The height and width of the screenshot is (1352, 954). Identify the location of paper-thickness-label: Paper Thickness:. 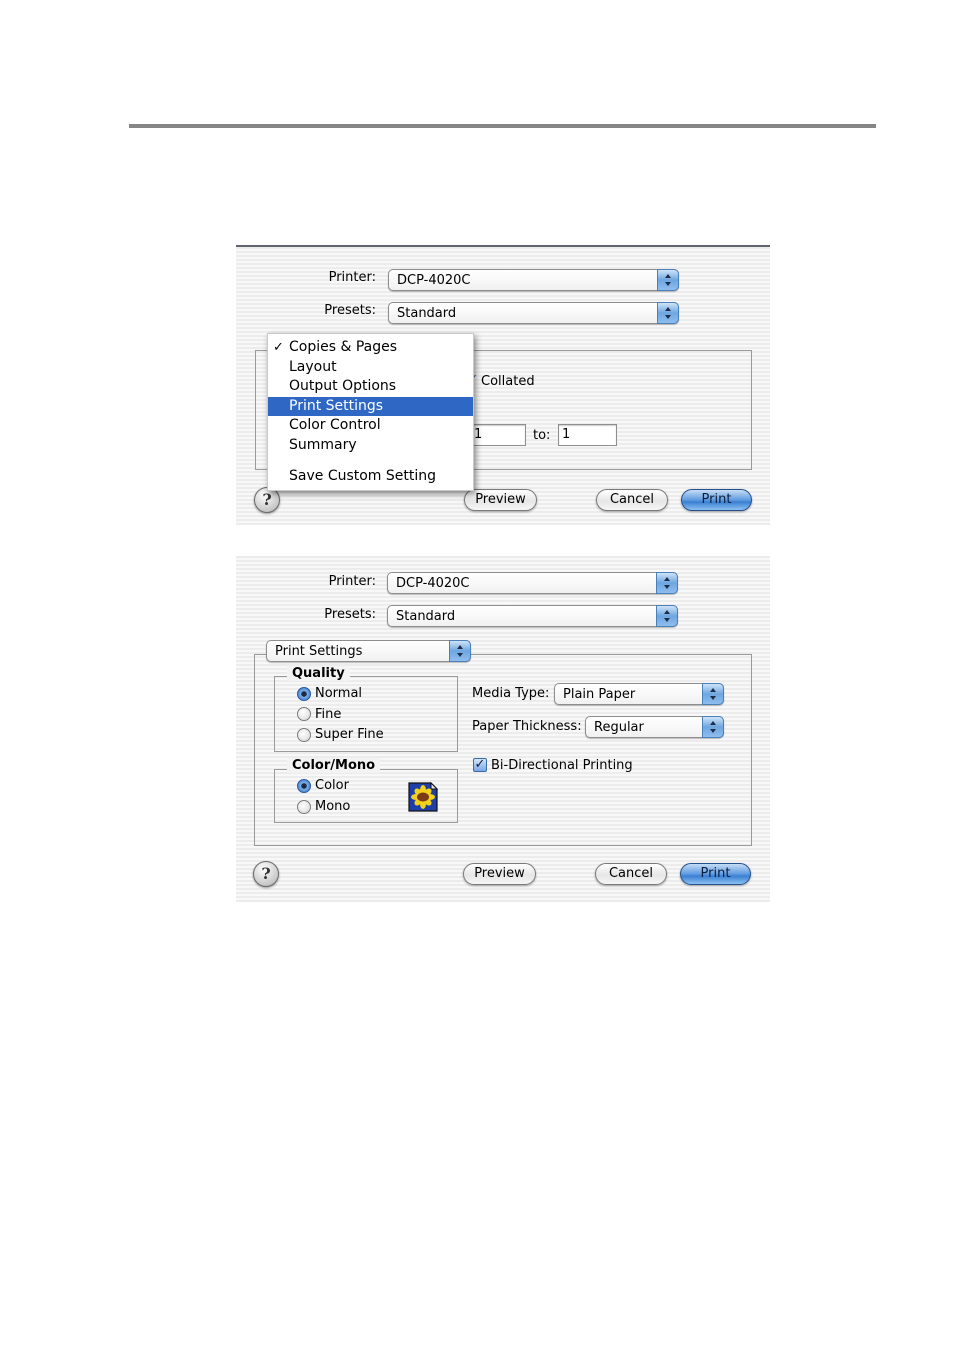
(527, 726).